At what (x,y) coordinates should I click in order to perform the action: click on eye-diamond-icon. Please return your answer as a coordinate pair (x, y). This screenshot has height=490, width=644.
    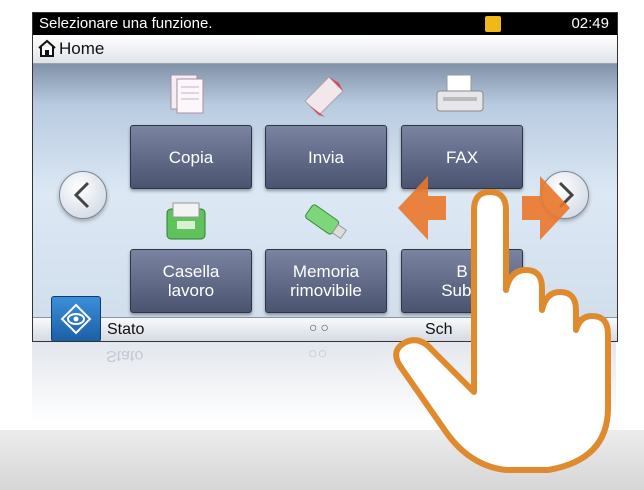
    Looking at the image, I should click on (76, 319).